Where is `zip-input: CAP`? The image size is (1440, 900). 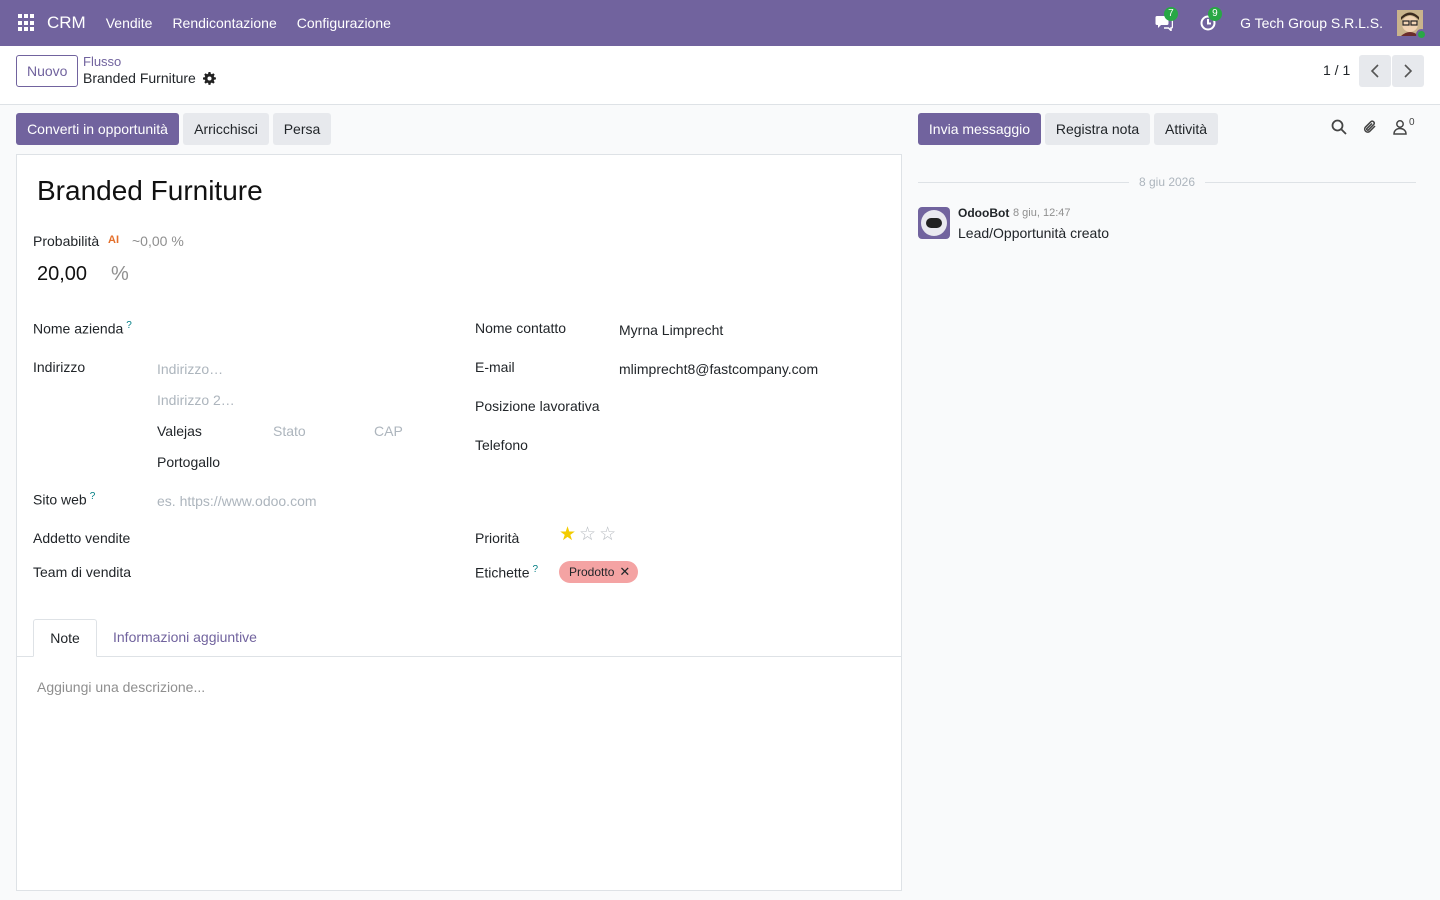 zip-input: CAP is located at coordinates (388, 431).